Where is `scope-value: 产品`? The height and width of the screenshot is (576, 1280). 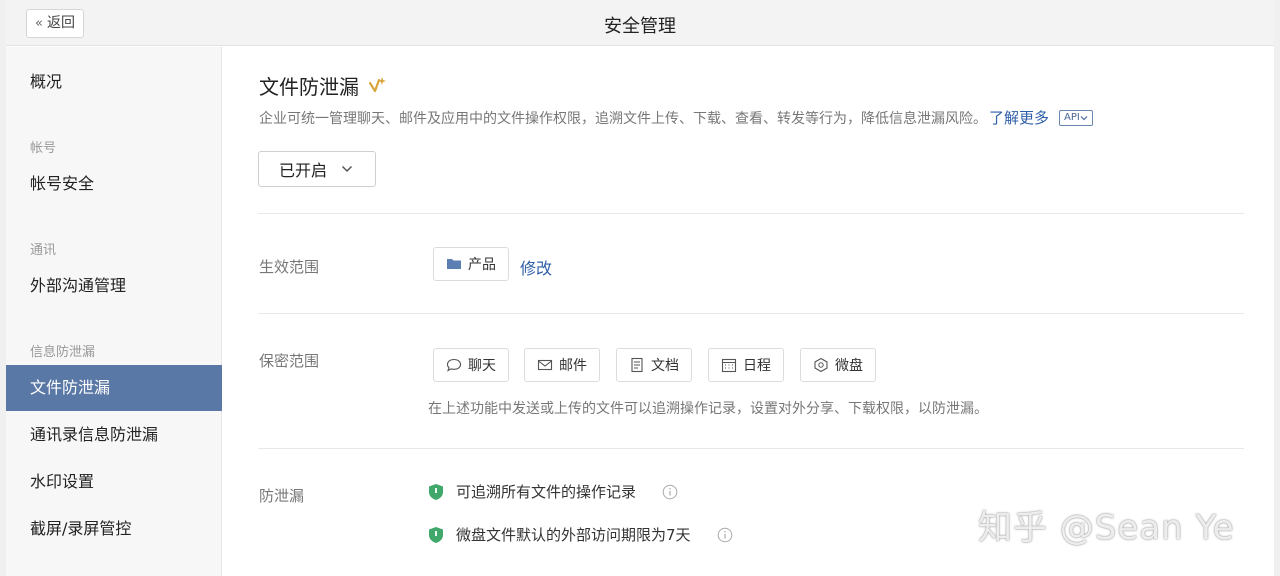
scope-value: 产品 is located at coordinates (482, 265).